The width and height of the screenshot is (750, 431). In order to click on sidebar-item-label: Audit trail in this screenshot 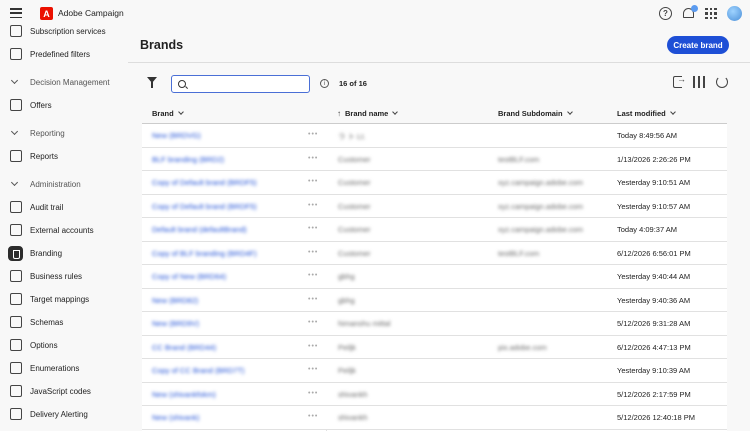, I will do `click(47, 207)`.